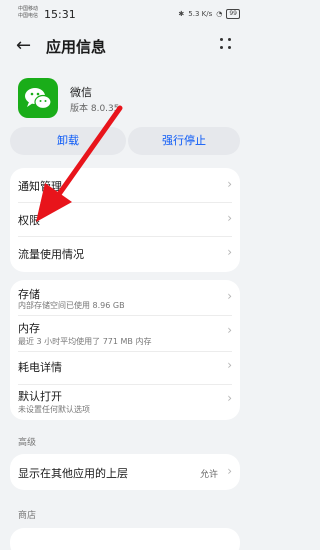 The height and width of the screenshot is (550, 320). What do you see at coordinates (40, 367) in the screenshot?
I see `row-label: 耗电详情` at bounding box center [40, 367].